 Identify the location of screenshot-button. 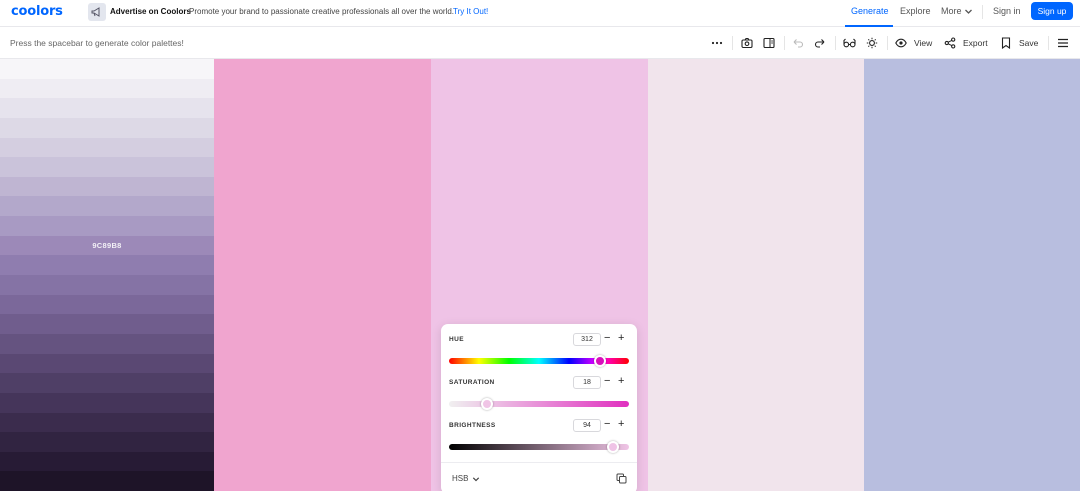
(747, 43).